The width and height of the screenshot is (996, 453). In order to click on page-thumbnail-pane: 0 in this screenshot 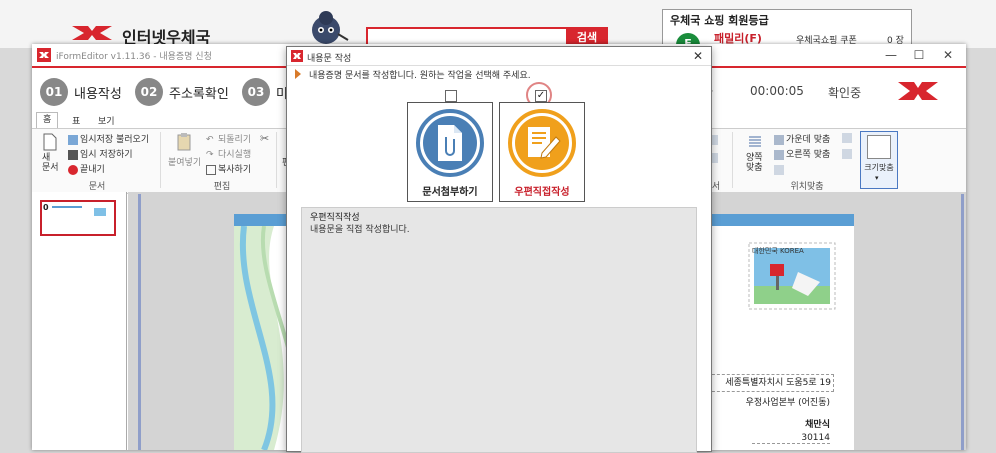, I will do `click(79, 321)`.